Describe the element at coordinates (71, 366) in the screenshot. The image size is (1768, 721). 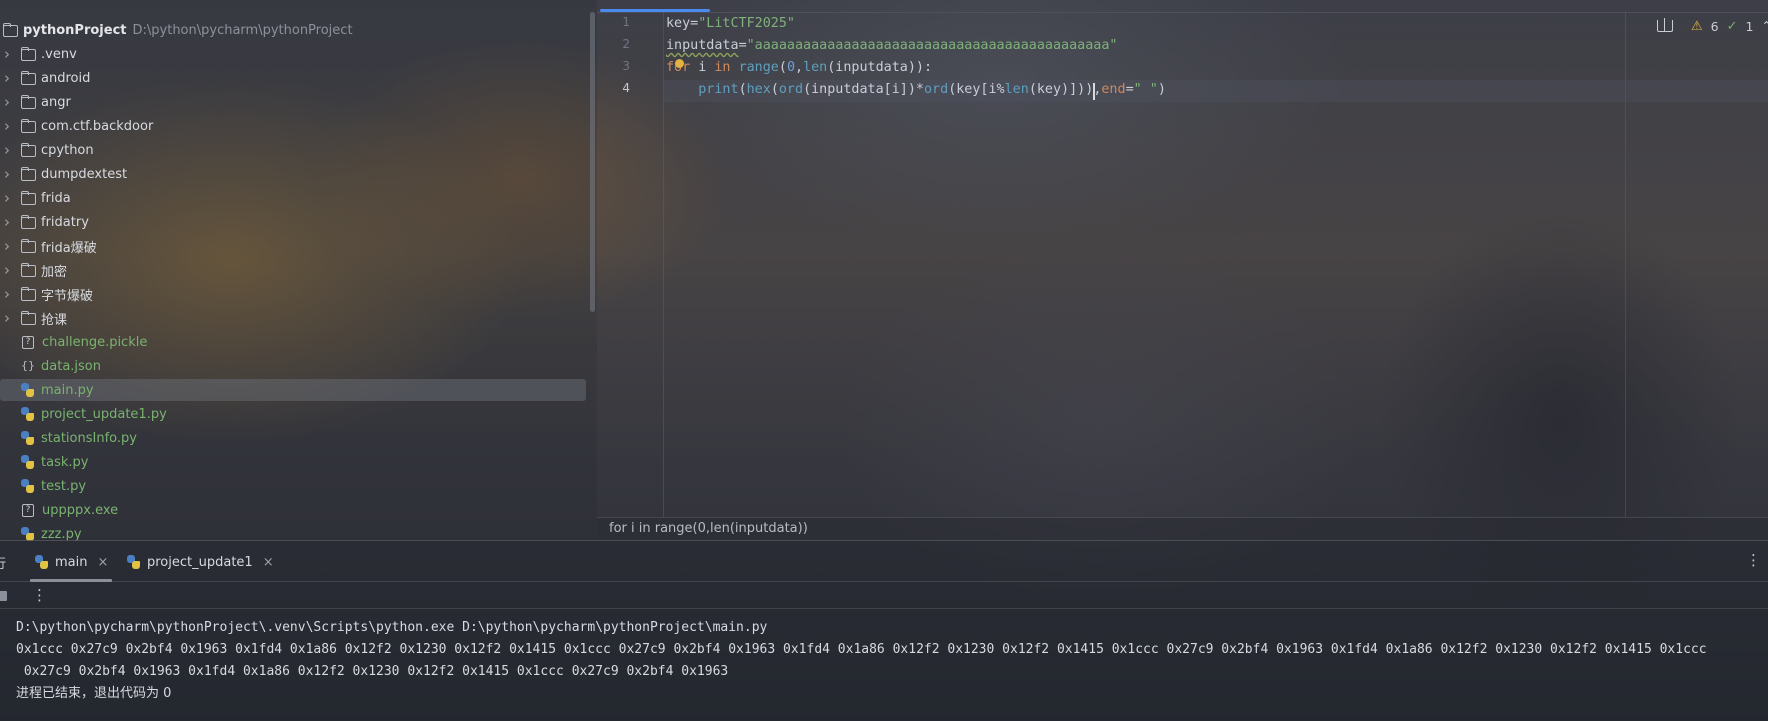
I see `tree-item-label: data.json` at that location.